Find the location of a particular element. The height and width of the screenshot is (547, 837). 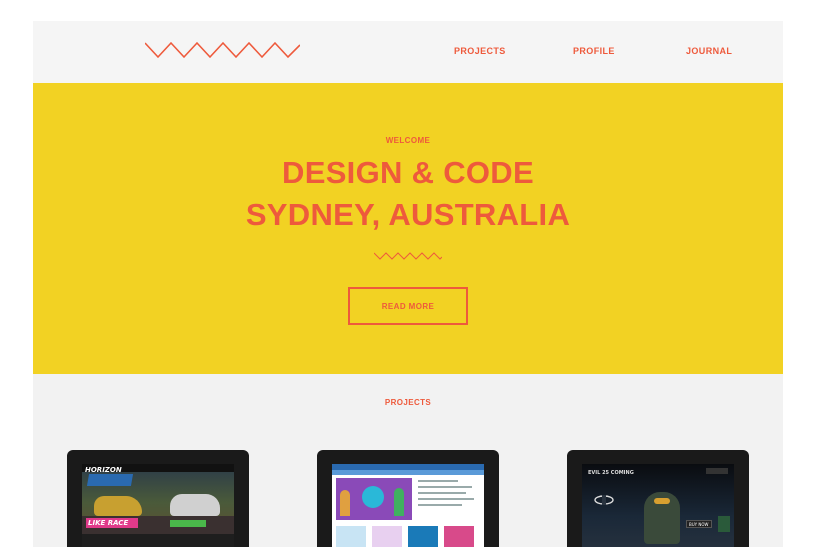

screen-headline: EVIL 25 COMING is located at coordinates (611, 473).